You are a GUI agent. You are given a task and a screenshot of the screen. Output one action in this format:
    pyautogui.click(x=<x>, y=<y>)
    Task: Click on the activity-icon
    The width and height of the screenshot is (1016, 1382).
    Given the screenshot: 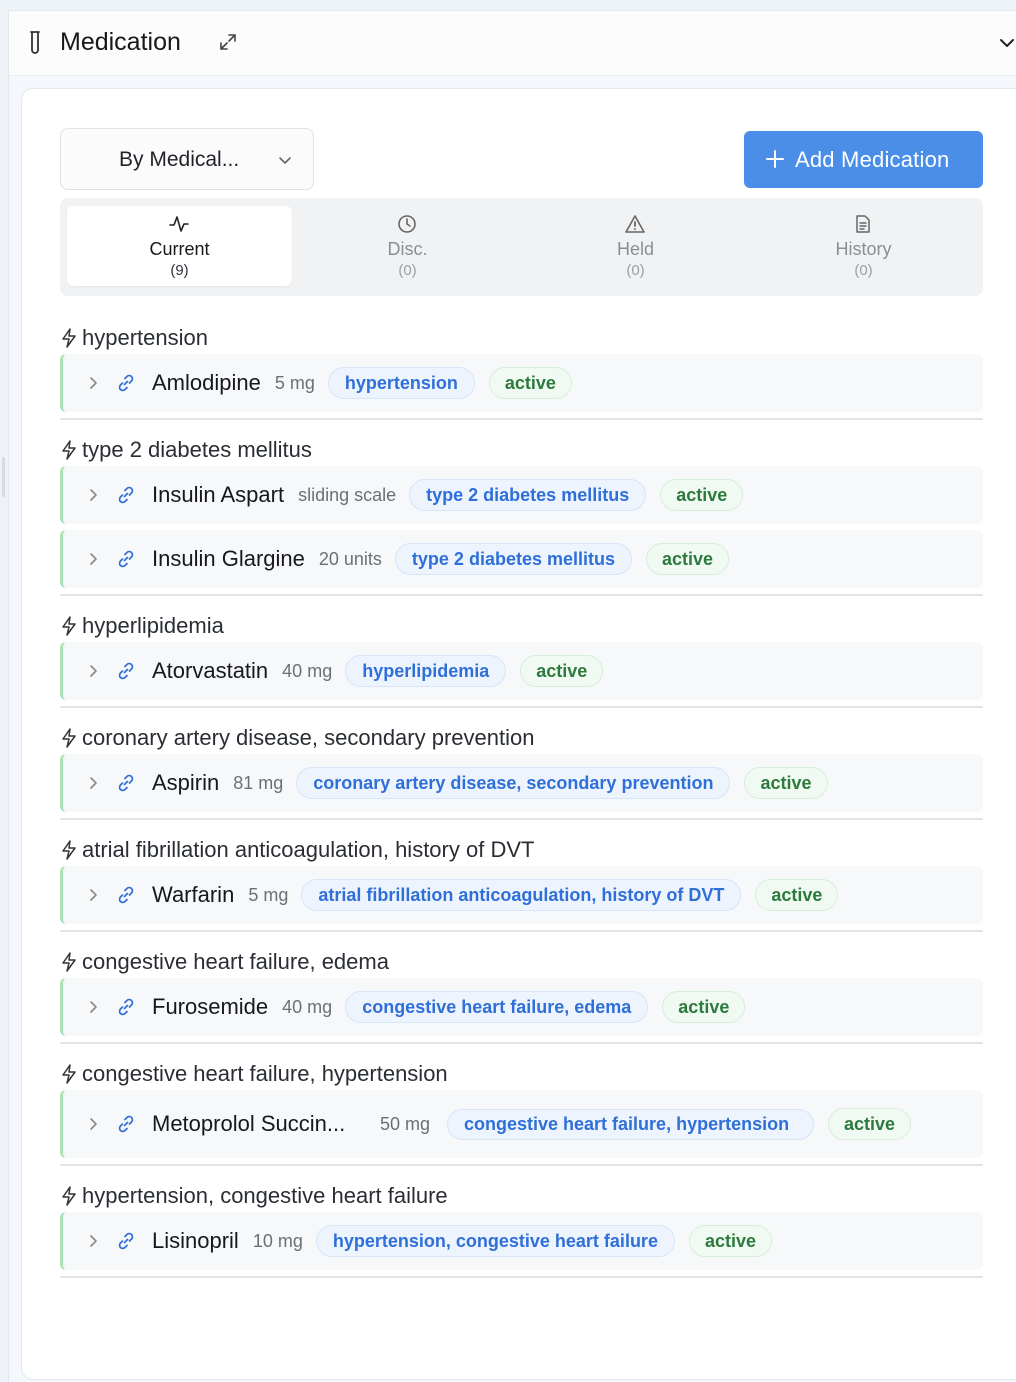 What is the action you would take?
    pyautogui.click(x=179, y=224)
    